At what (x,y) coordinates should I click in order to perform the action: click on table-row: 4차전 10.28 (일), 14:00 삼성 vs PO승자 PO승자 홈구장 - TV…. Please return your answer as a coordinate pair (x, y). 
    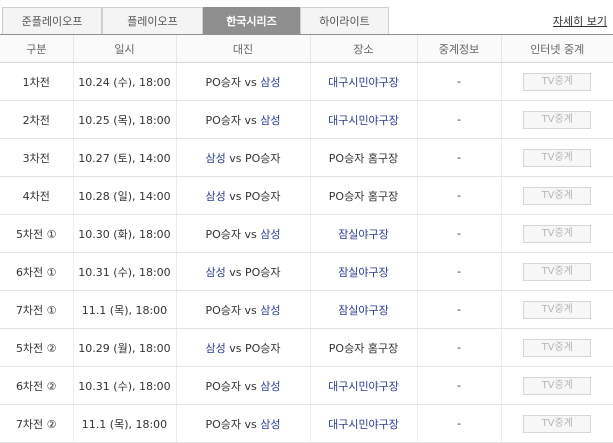
    Looking at the image, I should click on (306, 195).